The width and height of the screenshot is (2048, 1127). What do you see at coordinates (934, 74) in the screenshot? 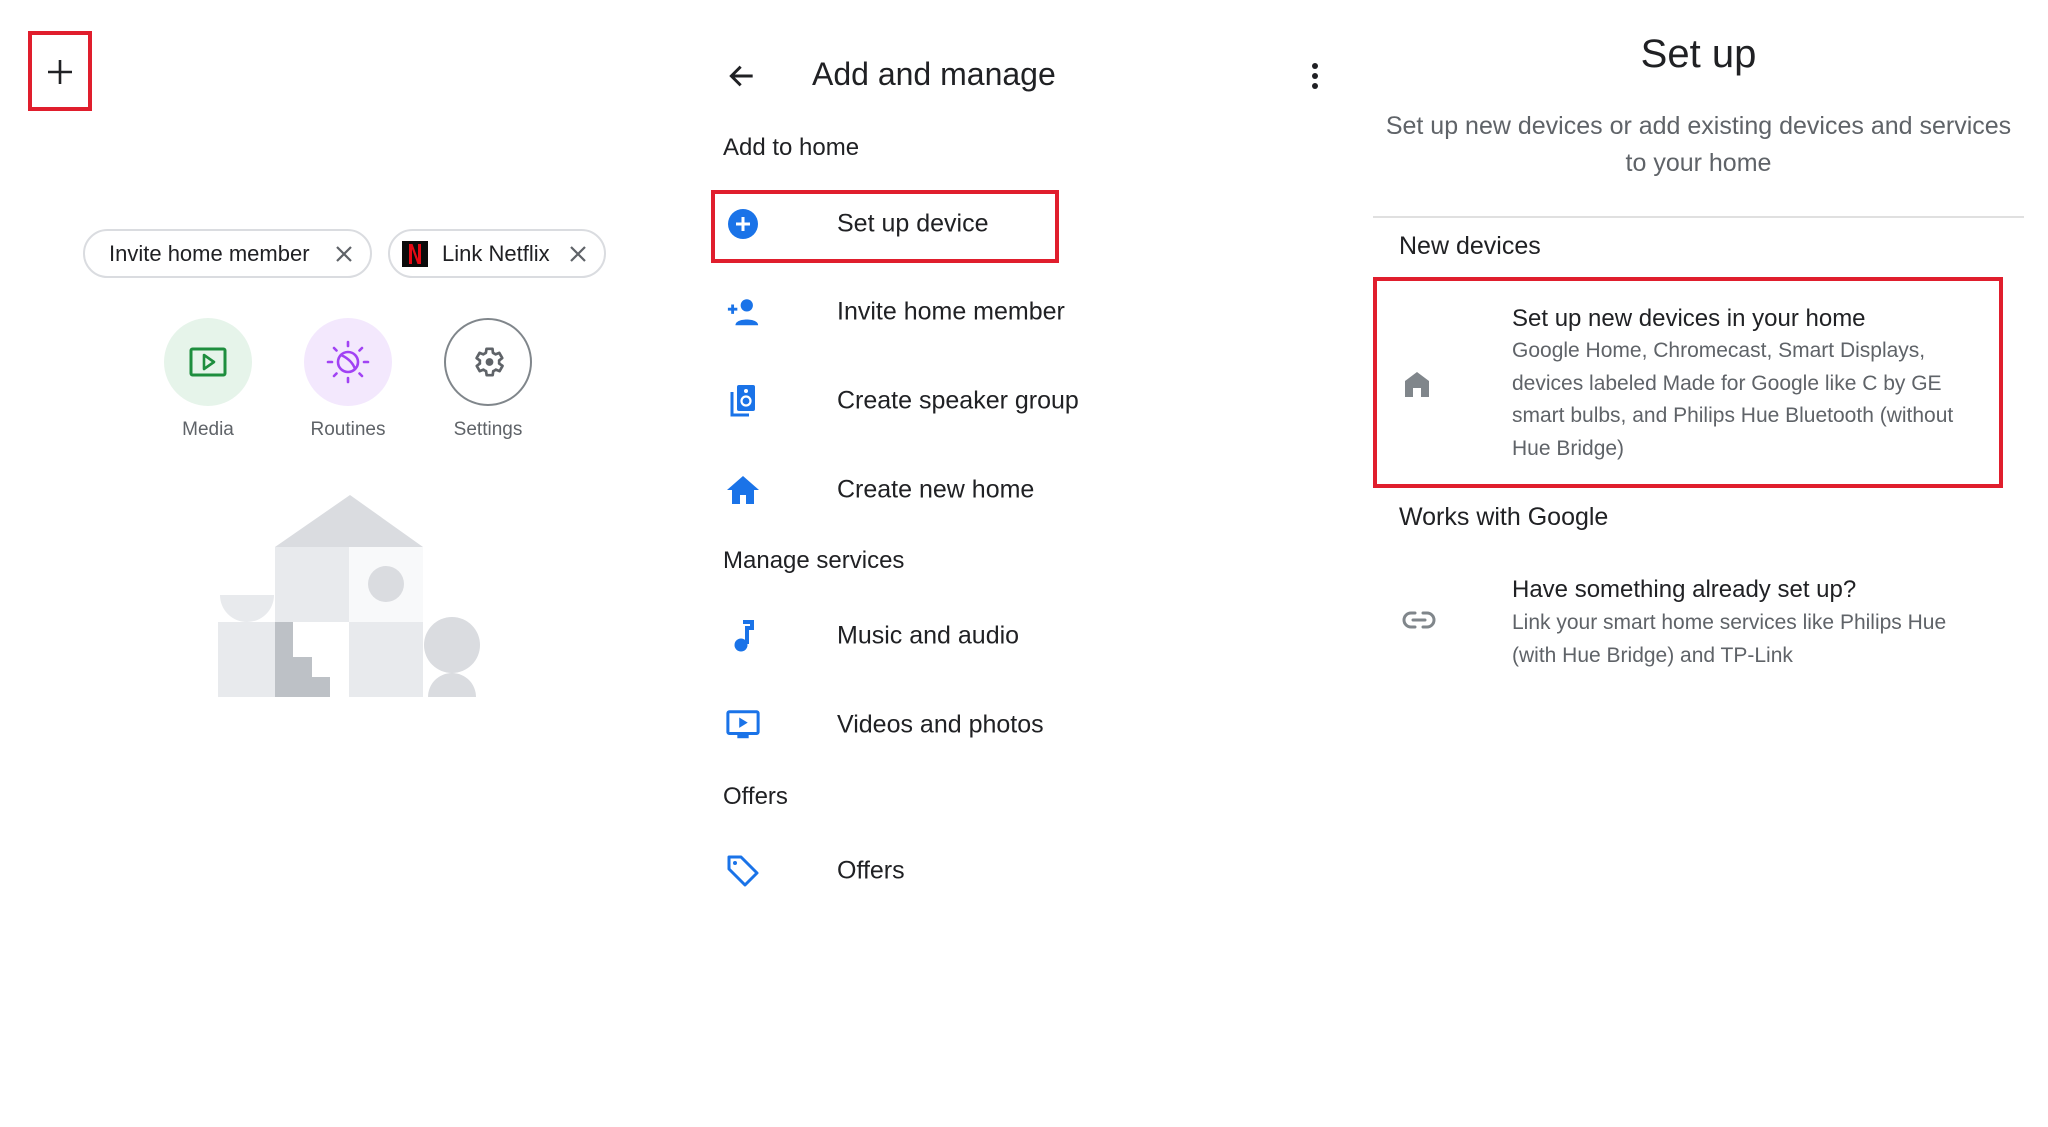
I see `page-title: Add and manage` at bounding box center [934, 74].